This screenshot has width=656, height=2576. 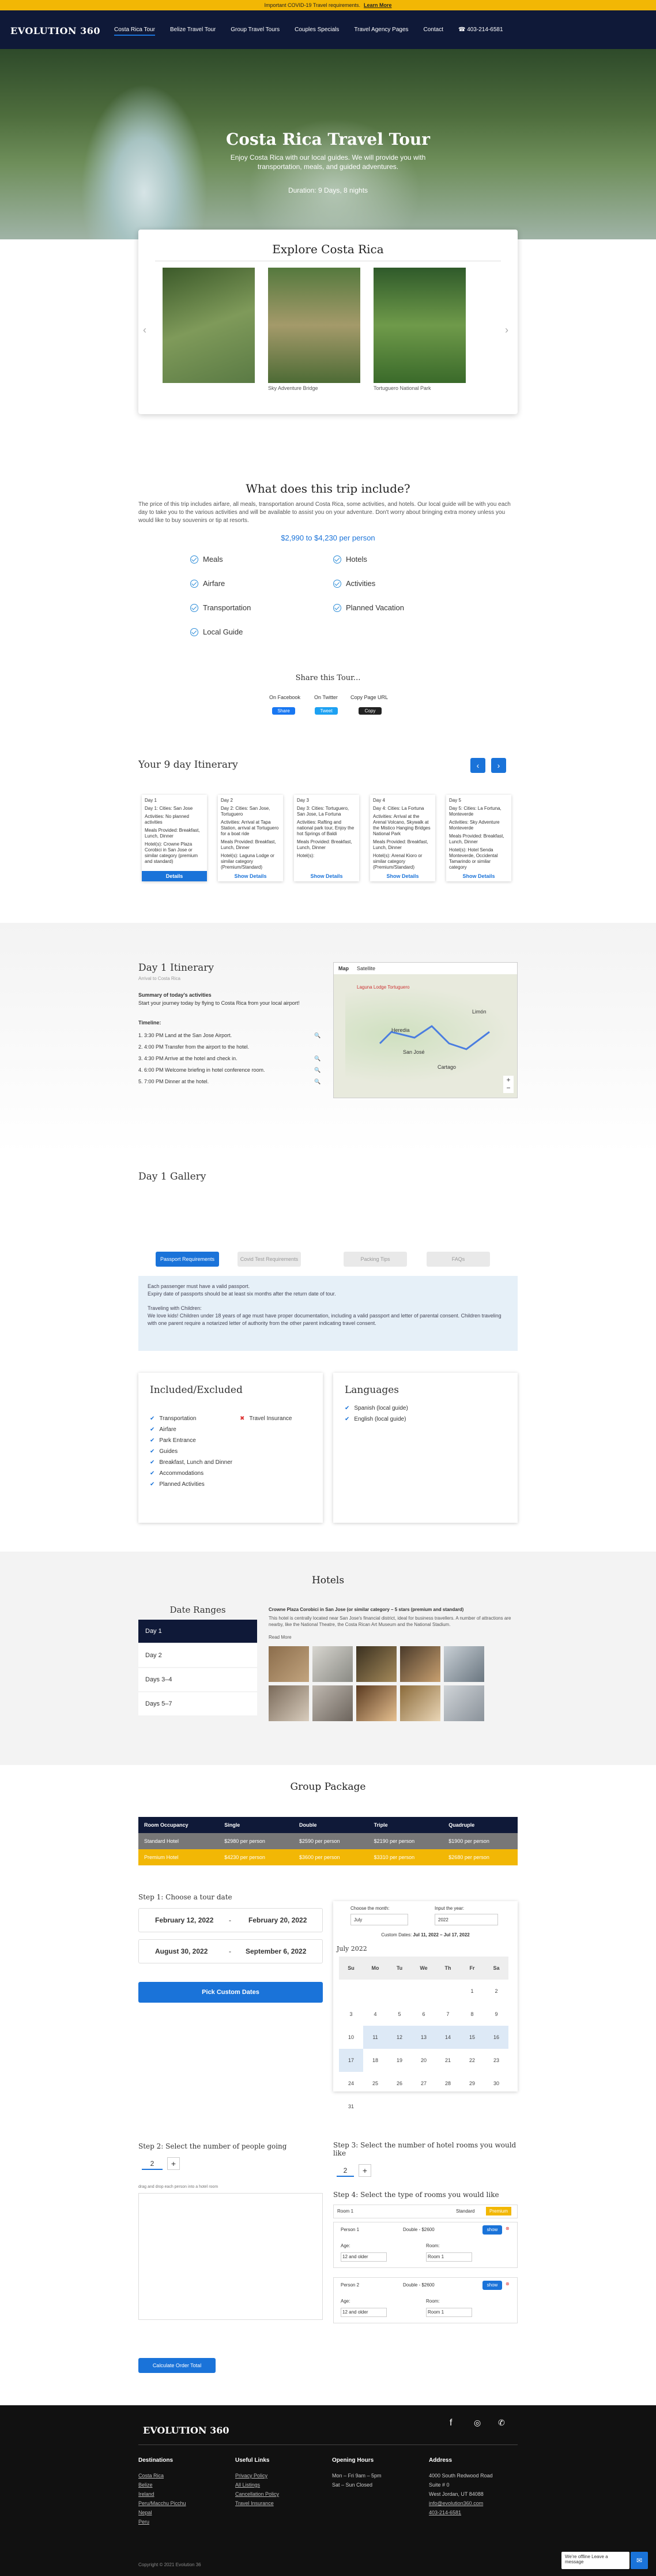 I want to click on phone-link: 403-214-6581, so click(x=445, y=2513).